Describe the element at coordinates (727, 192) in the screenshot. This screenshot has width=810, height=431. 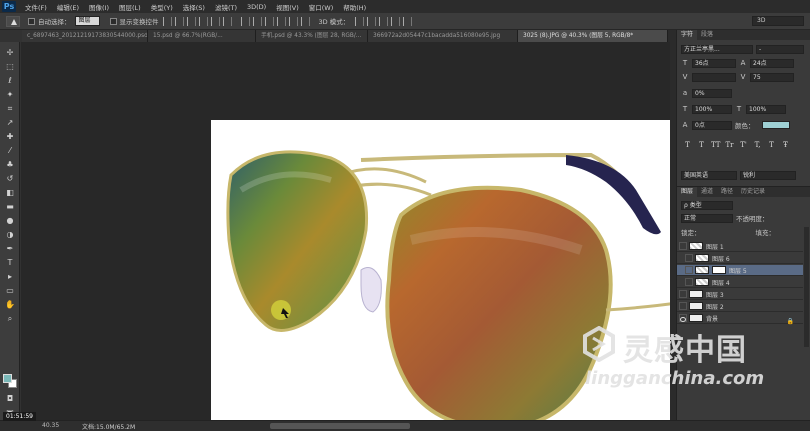
I see `tab-paths: 路径` at that location.